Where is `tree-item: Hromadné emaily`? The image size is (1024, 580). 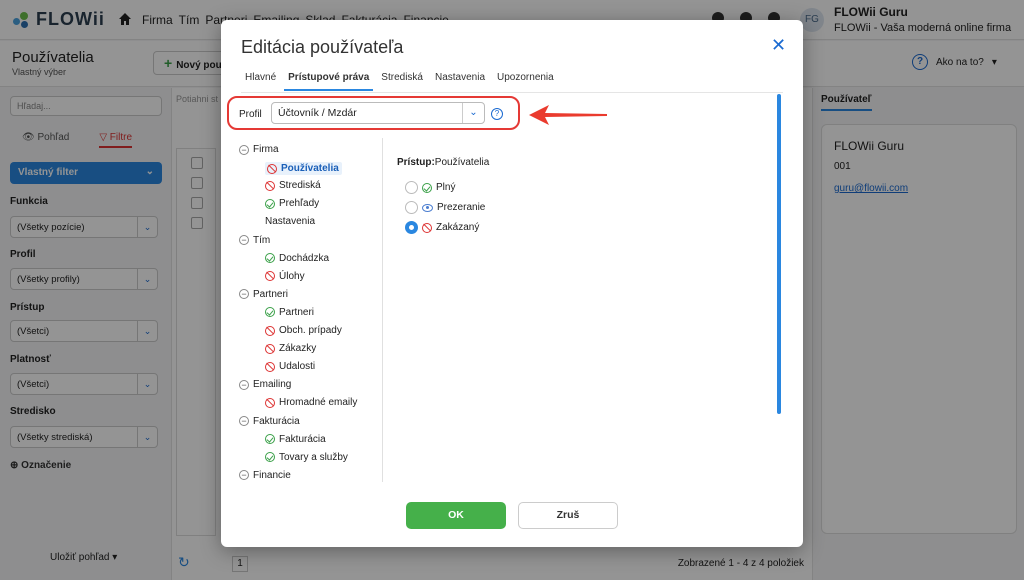 tree-item: Hromadné emaily is located at coordinates (311, 402).